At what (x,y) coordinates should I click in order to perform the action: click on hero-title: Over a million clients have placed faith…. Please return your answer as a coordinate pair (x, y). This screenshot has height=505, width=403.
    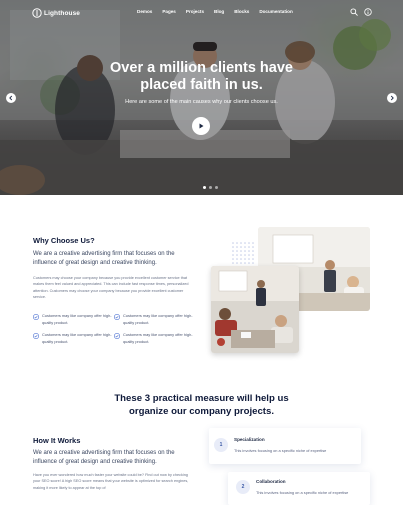
    Looking at the image, I should click on (201, 76).